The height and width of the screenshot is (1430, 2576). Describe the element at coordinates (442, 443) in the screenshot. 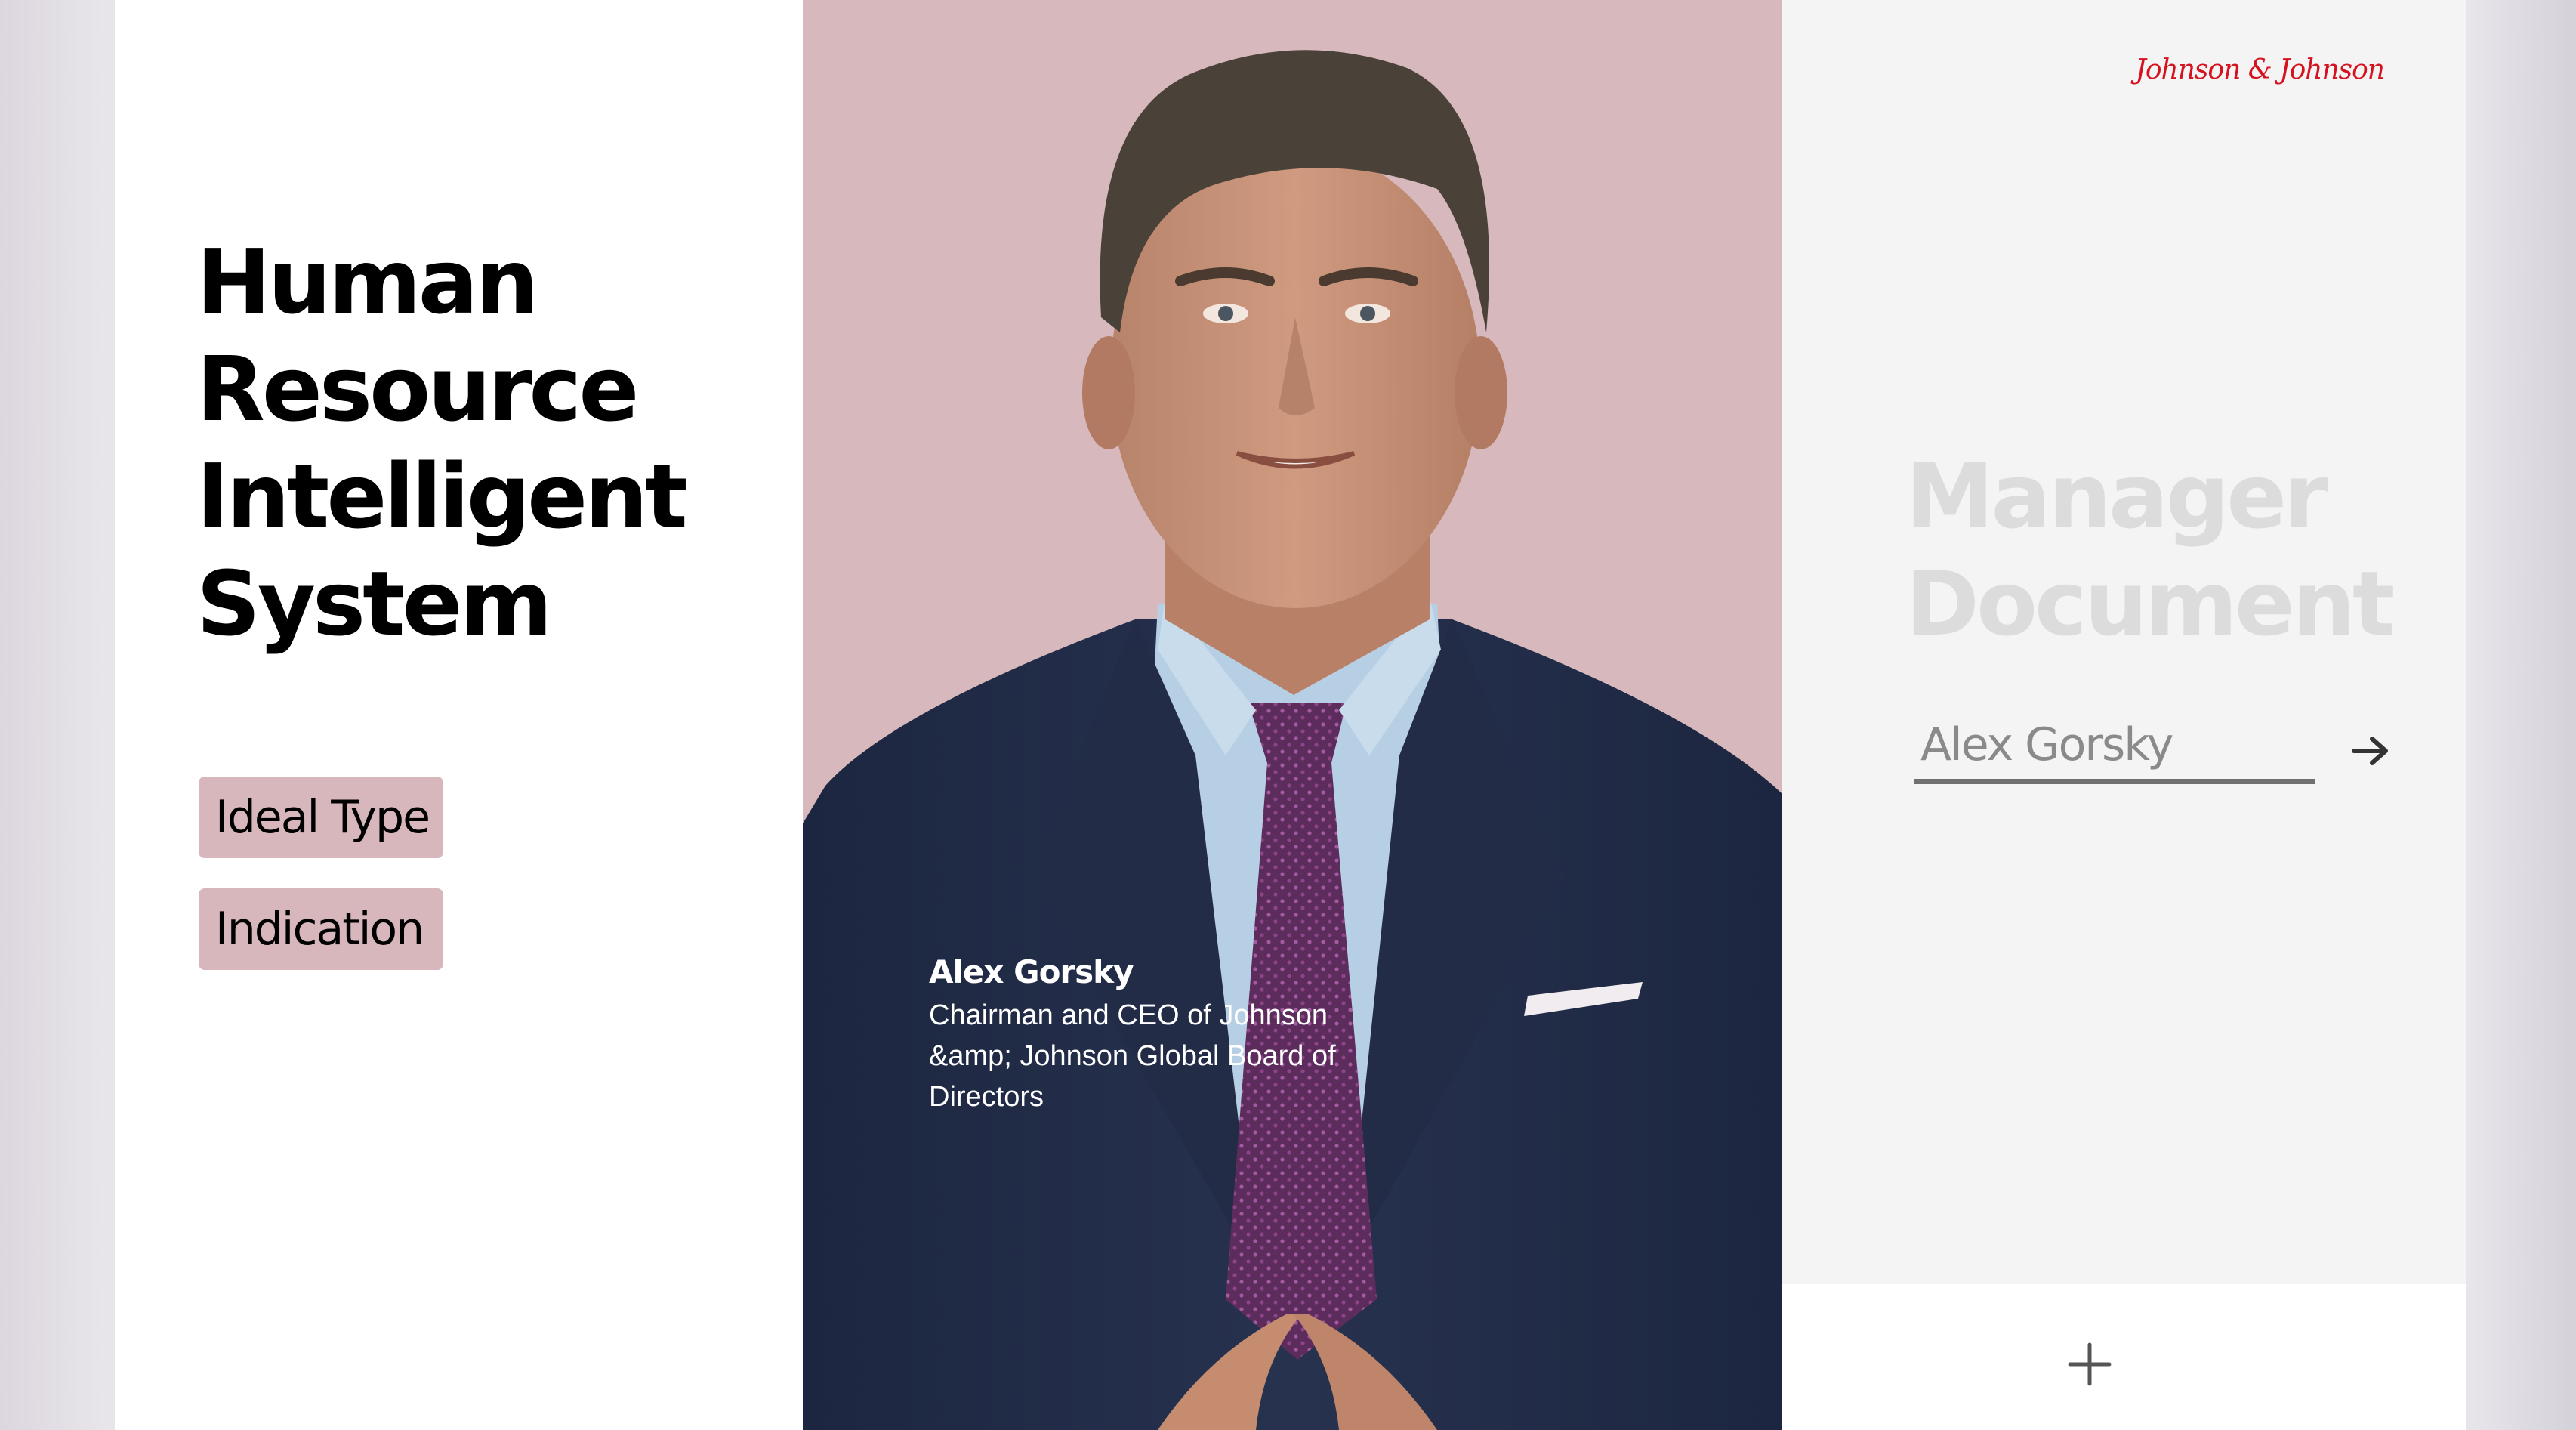

I see `system-title: Human Resource Intelligent System` at that location.